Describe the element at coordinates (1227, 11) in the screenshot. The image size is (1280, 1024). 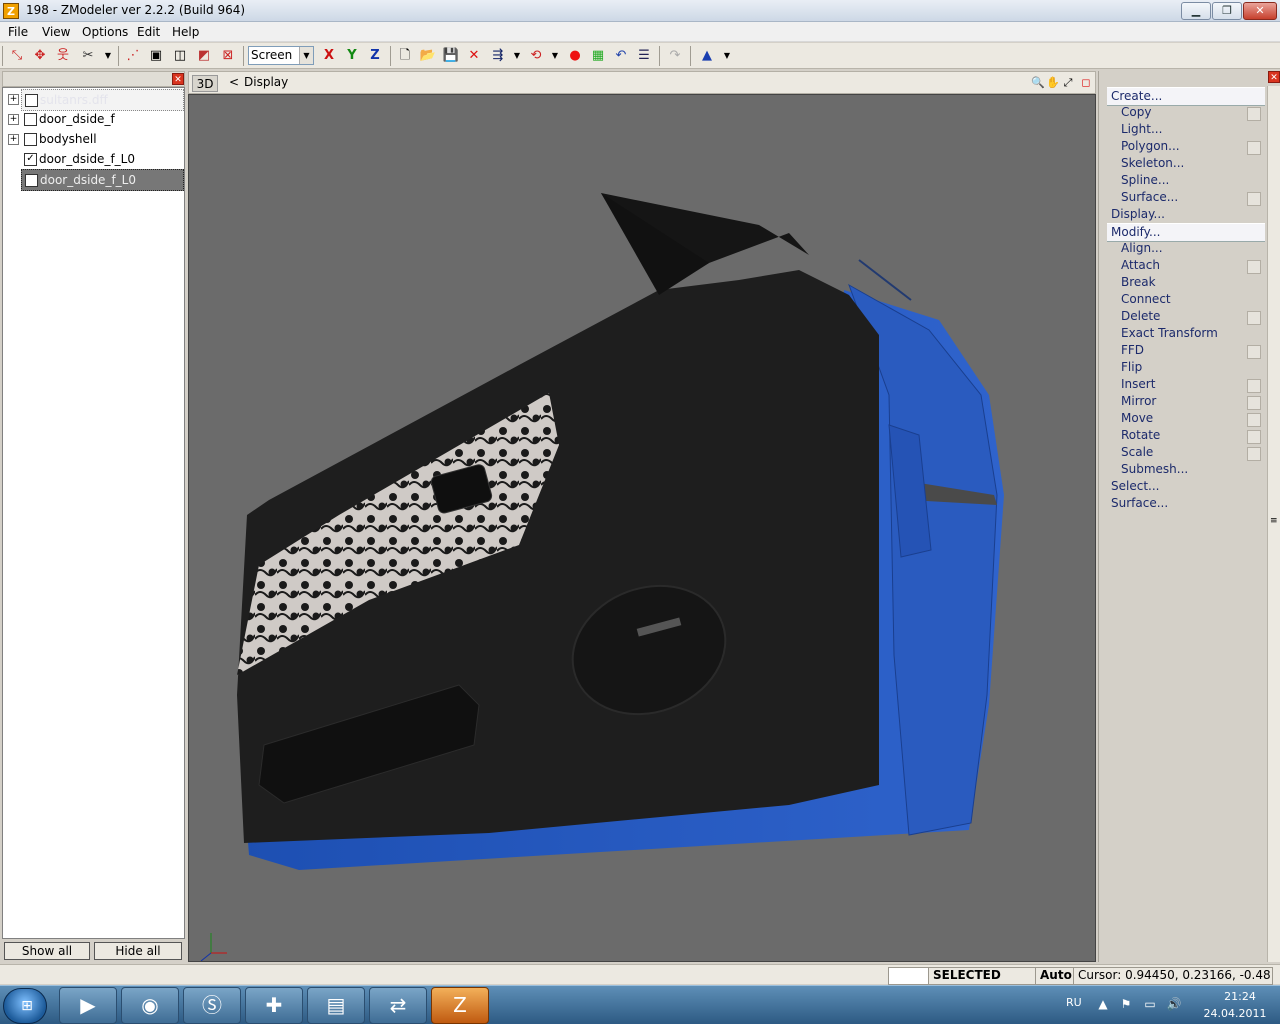
I see `restore-button: ❐` at that location.